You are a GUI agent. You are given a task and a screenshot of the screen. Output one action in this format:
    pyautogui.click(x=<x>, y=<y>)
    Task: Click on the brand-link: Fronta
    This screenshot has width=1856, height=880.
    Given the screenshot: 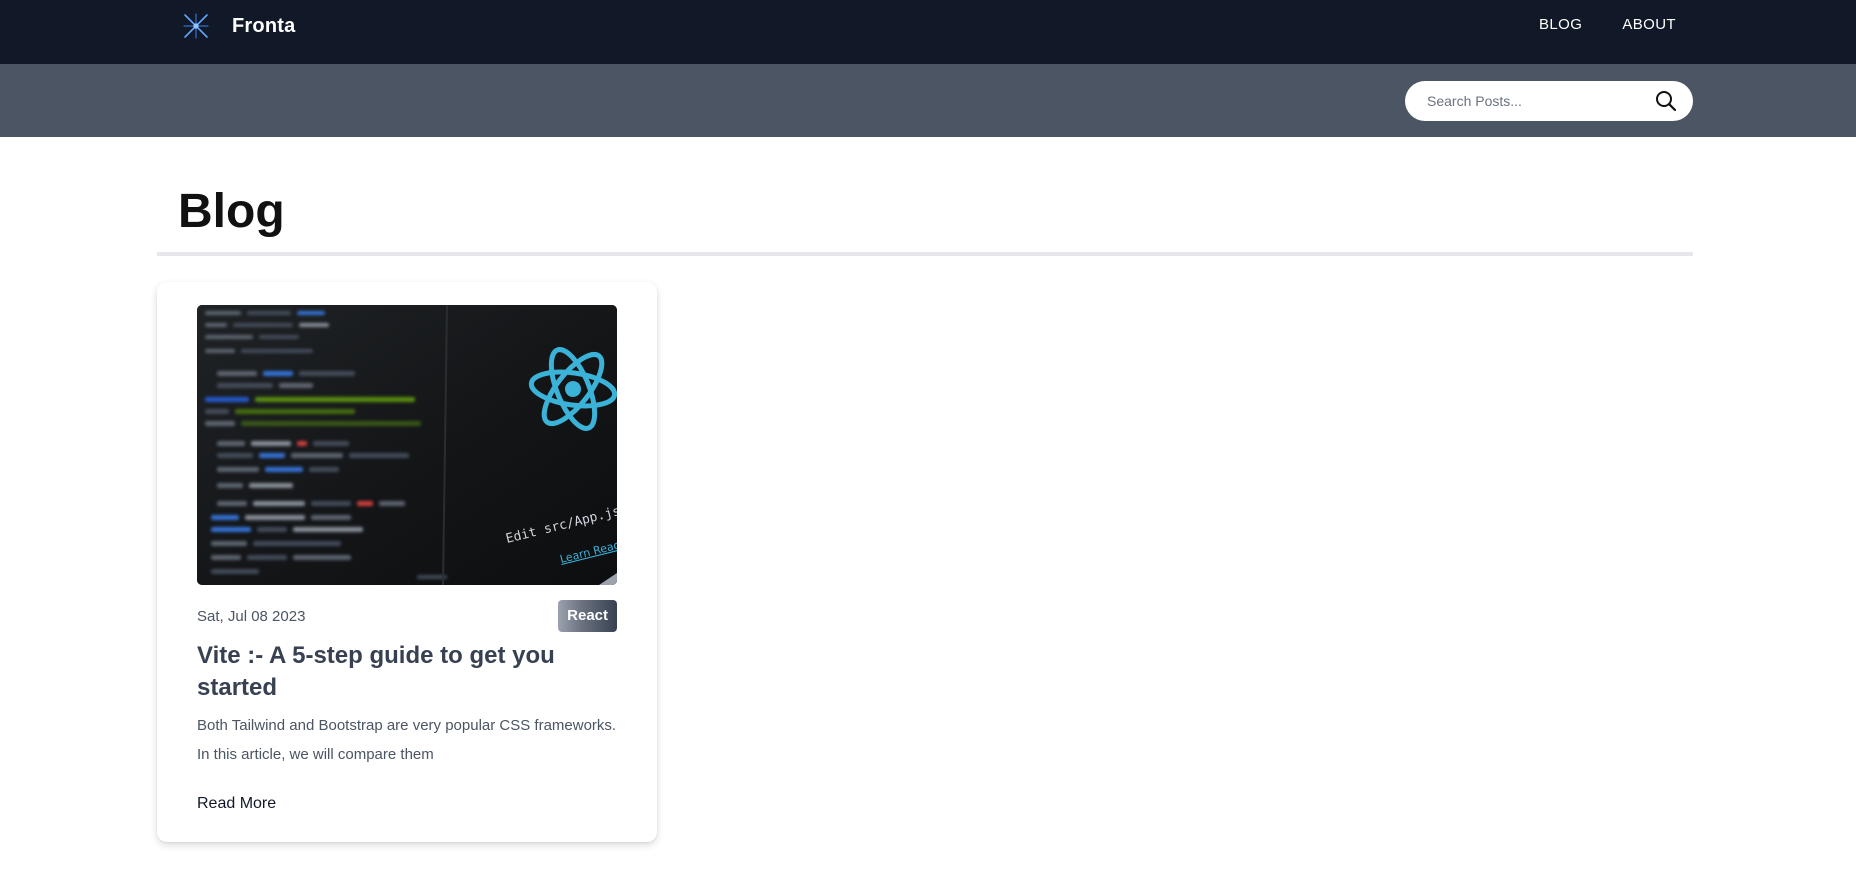 What is the action you would take?
    pyautogui.click(x=238, y=26)
    